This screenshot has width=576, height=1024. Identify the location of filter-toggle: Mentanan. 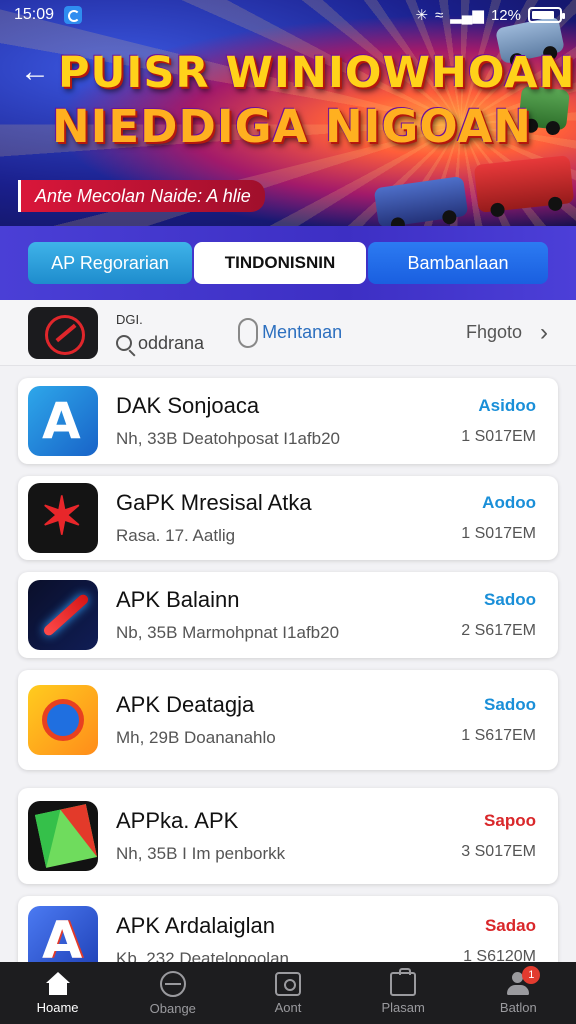
(290, 332).